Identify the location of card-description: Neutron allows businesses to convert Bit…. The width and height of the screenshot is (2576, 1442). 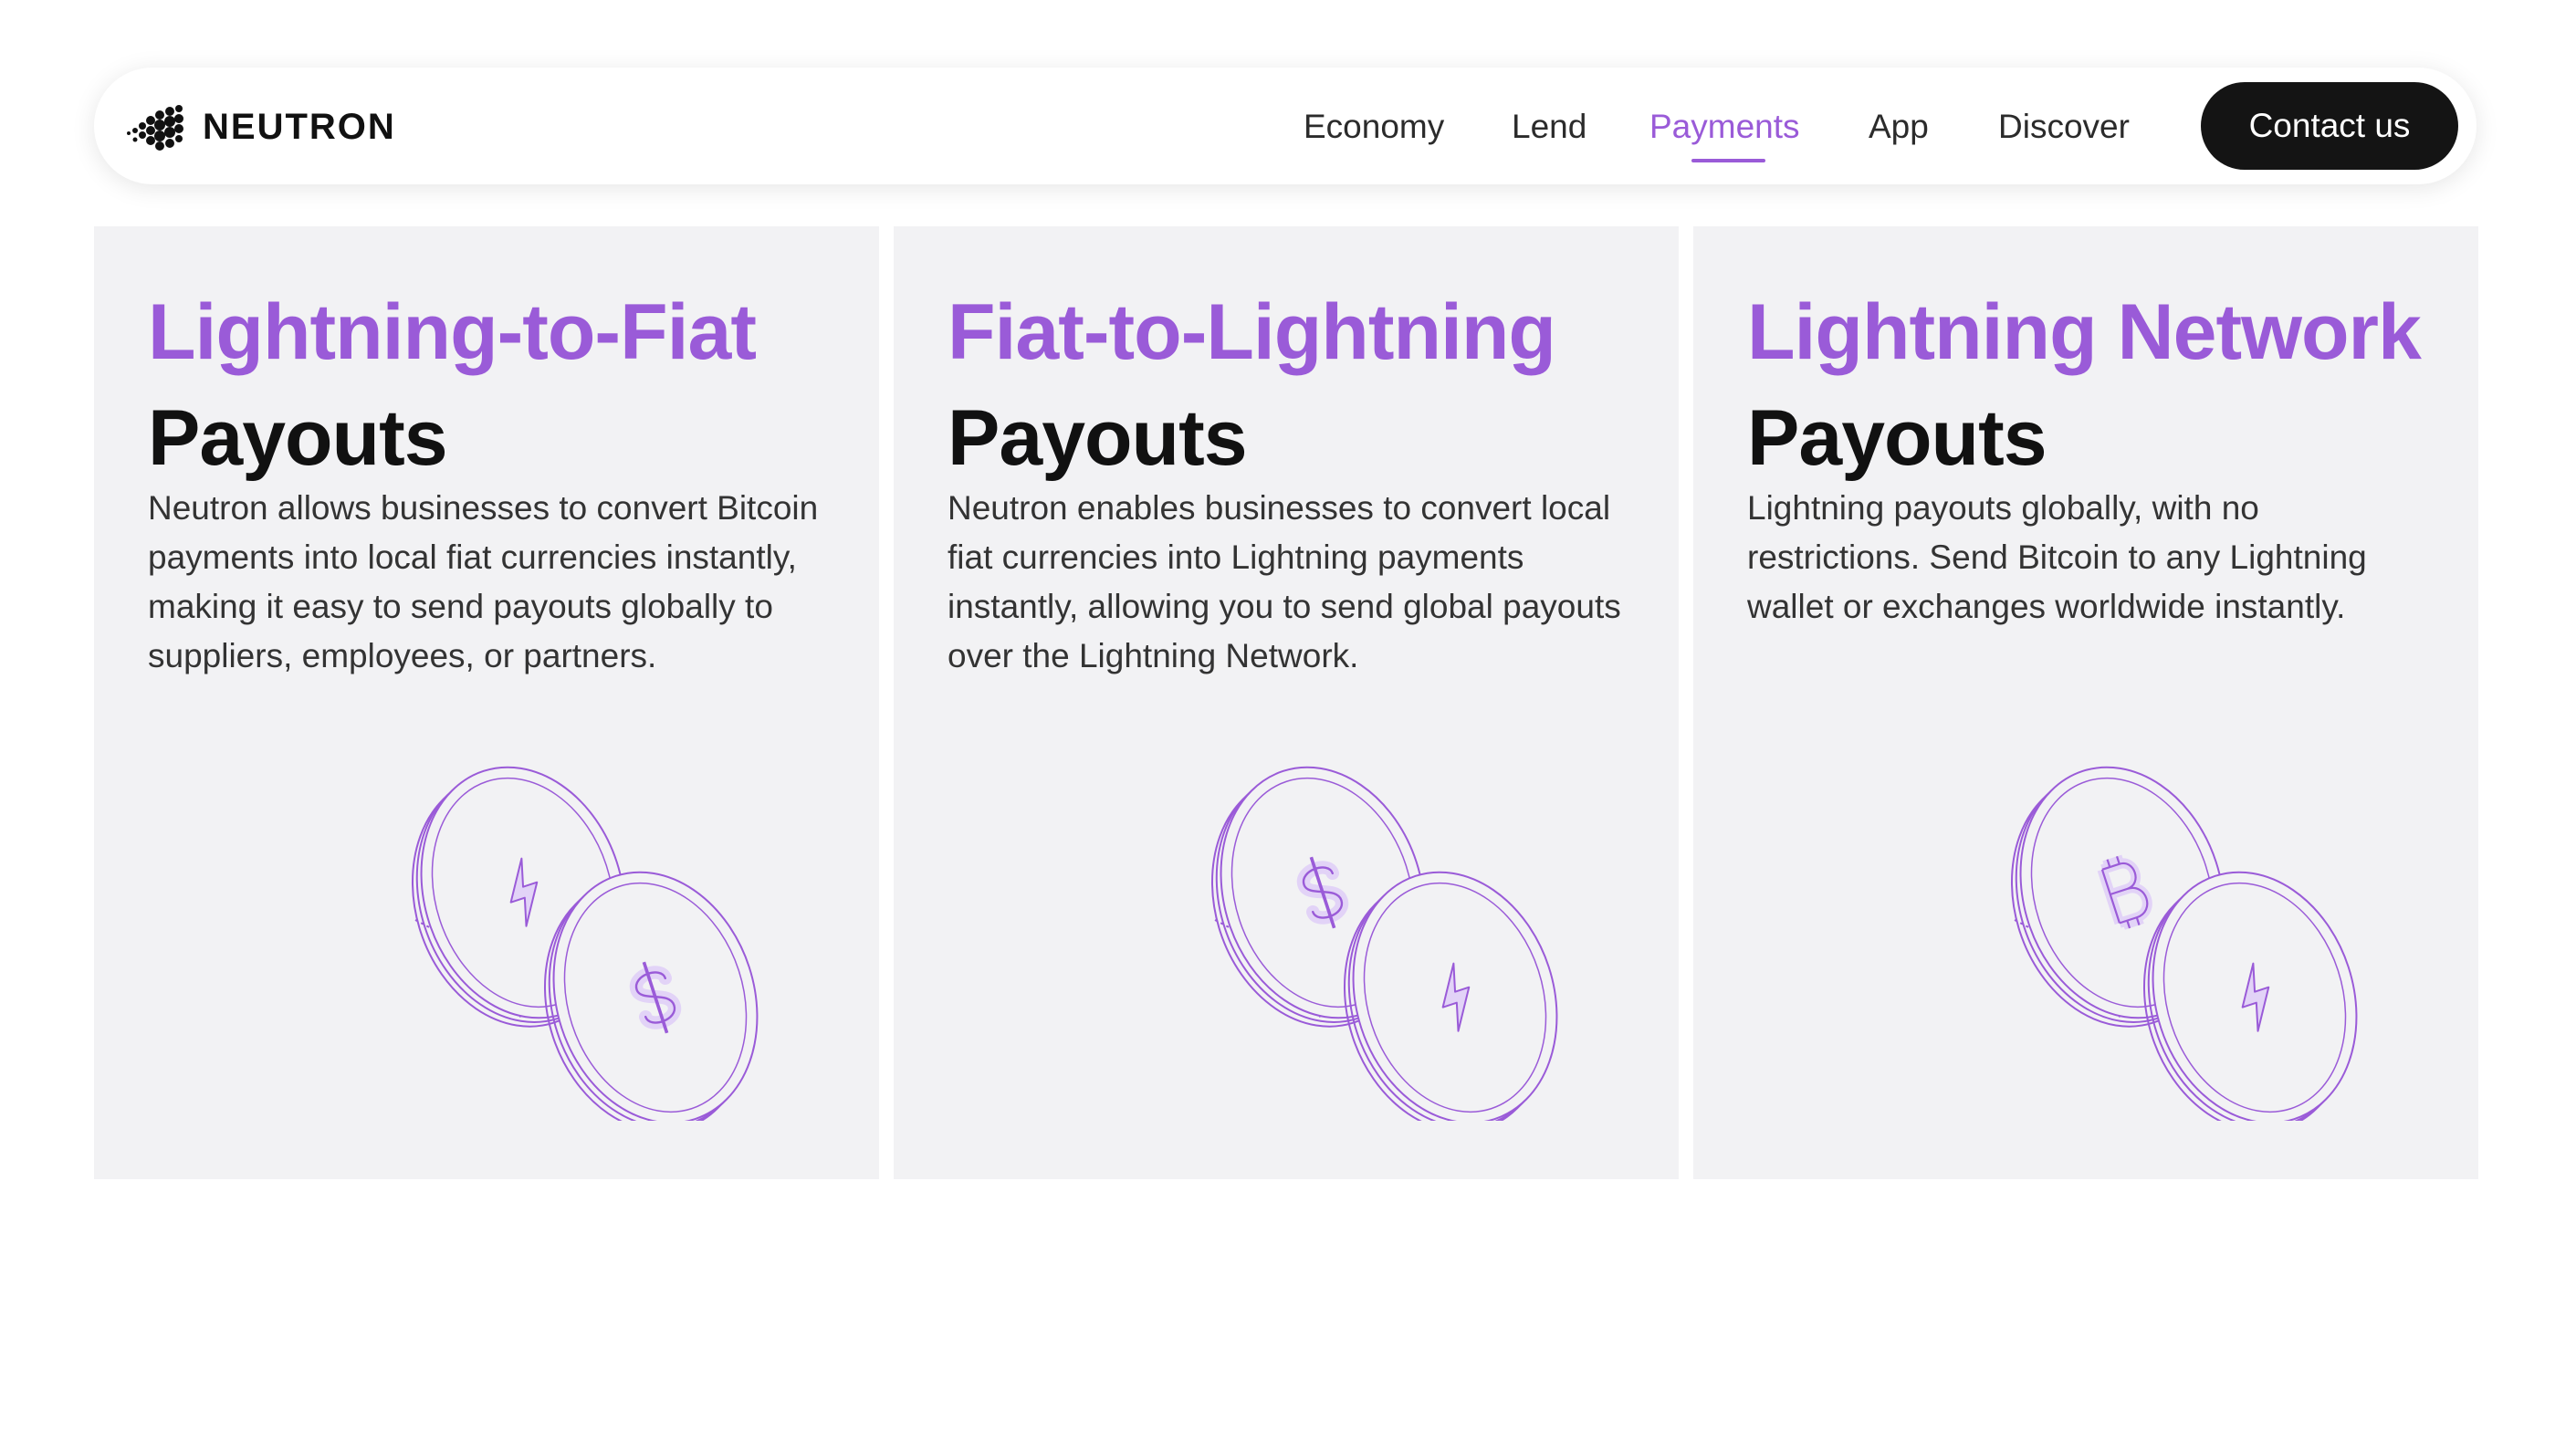
(483, 581).